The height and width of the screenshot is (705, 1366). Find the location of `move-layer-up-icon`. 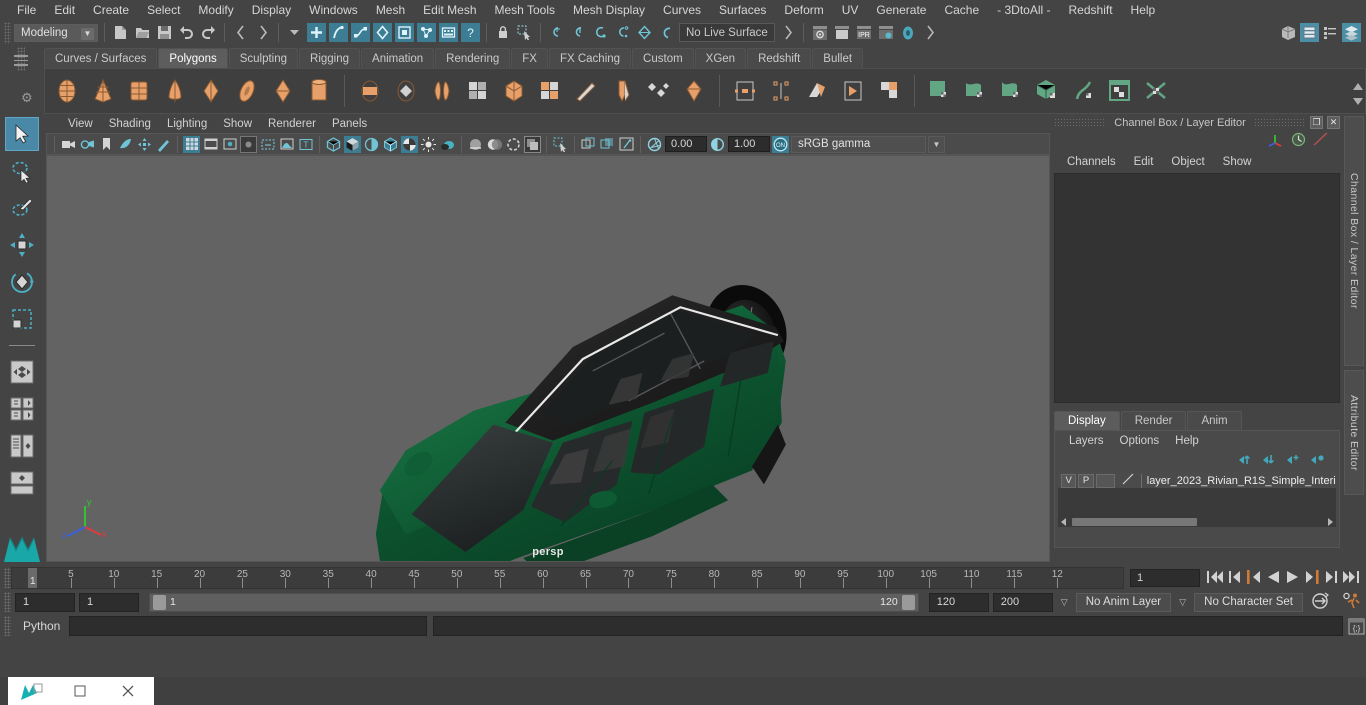

move-layer-up-icon is located at coordinates (1245, 461).